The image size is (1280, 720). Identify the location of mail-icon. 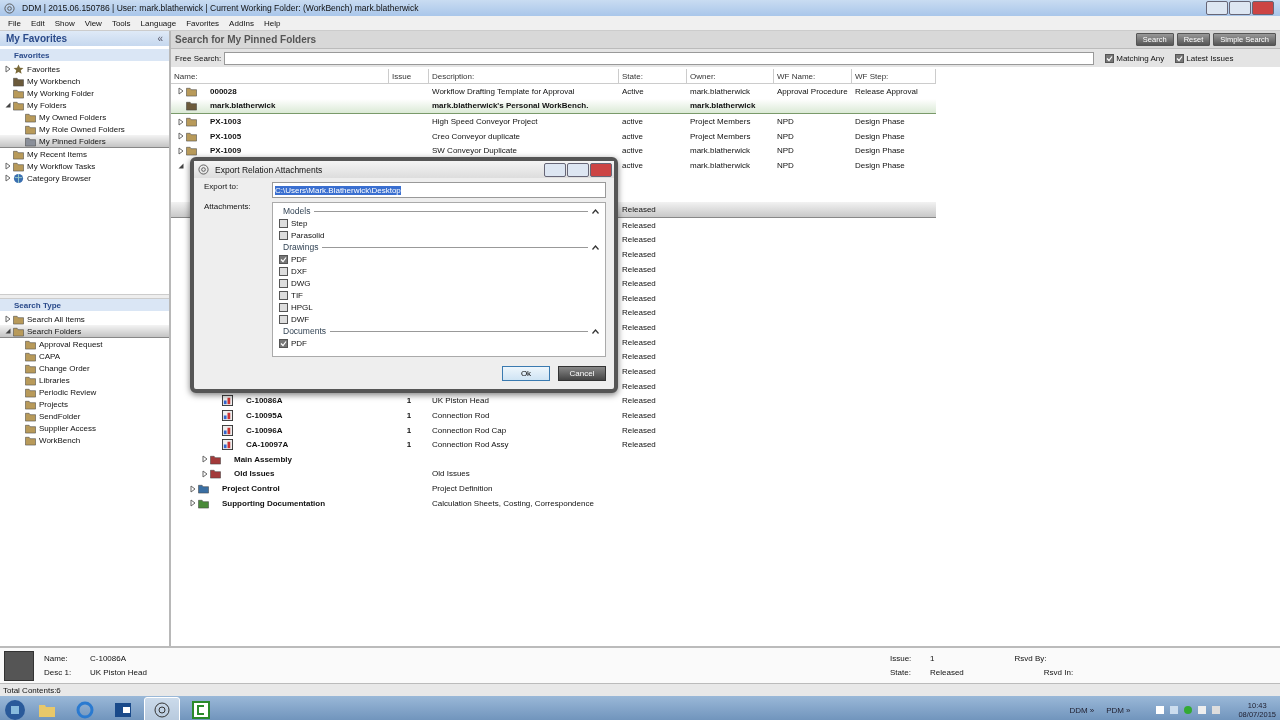
(123, 710).